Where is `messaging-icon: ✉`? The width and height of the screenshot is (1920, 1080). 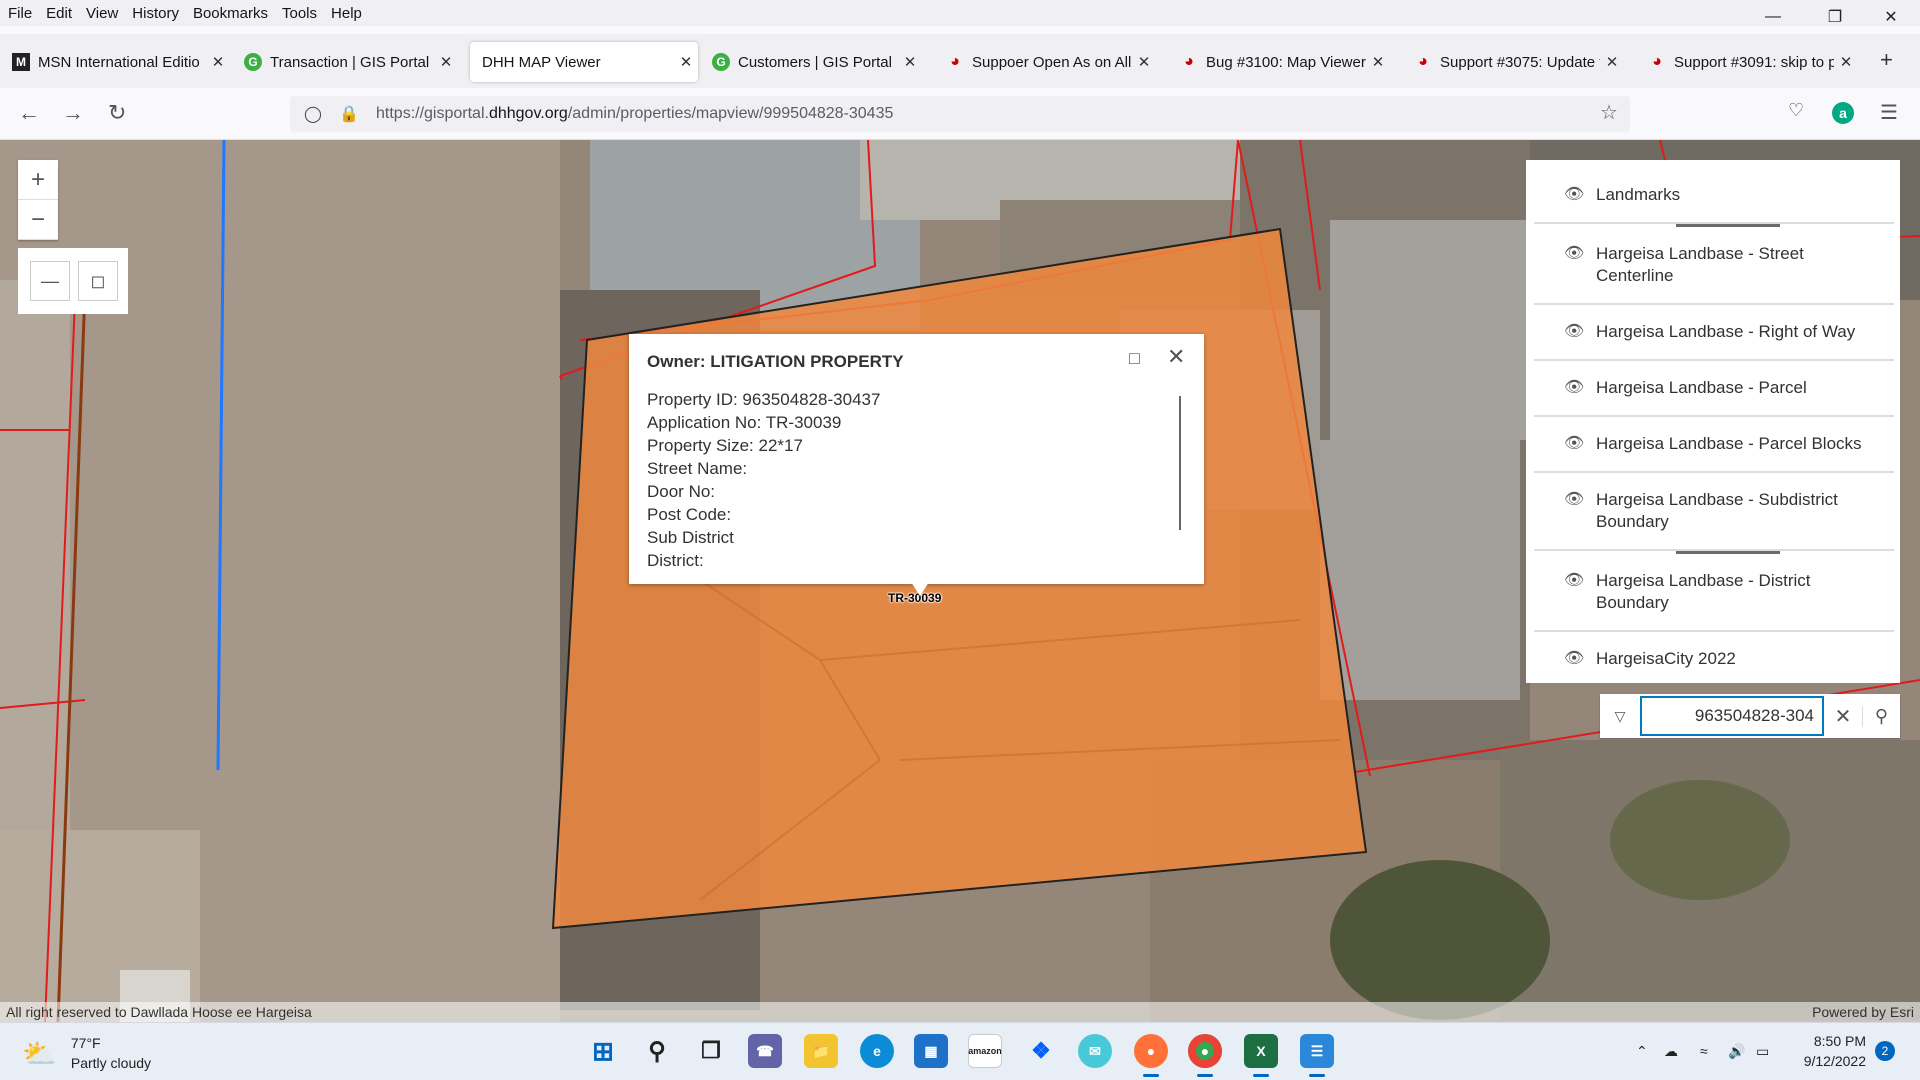 messaging-icon: ✉ is located at coordinates (1095, 1051).